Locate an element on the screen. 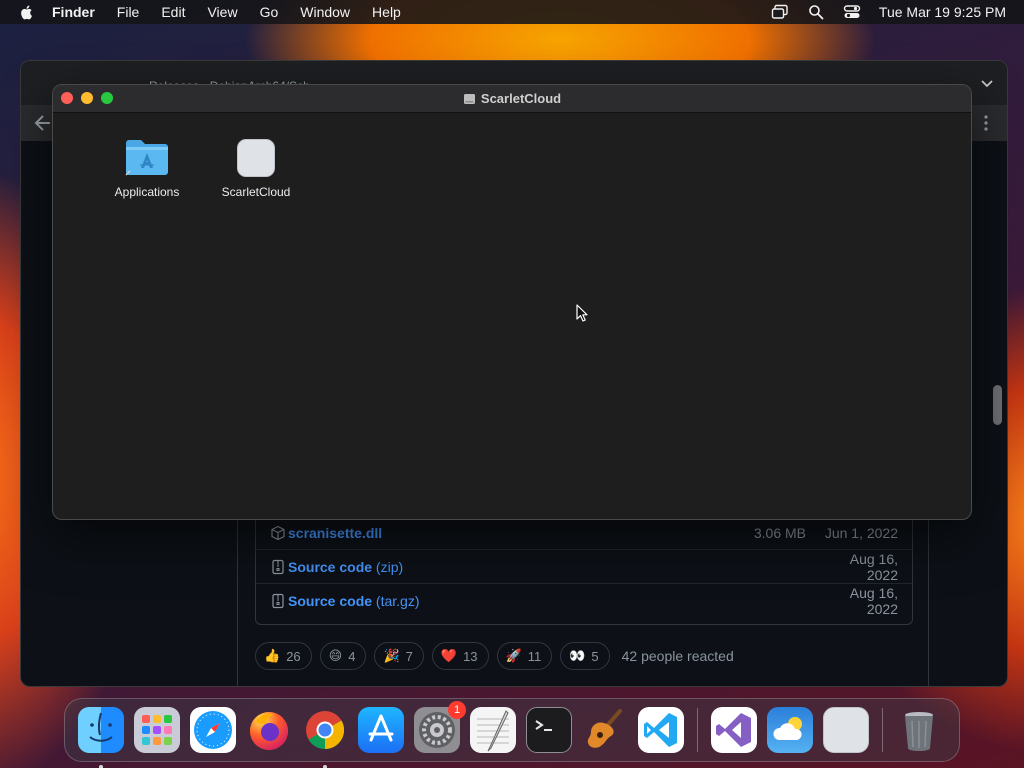 This screenshot has width=1024, height=768. menu-help: Help is located at coordinates (386, 12).